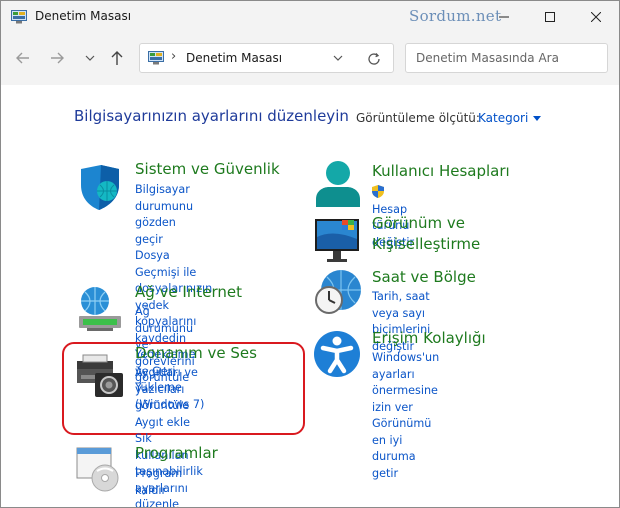  I want to click on uac-shield-icon, so click(378, 191).